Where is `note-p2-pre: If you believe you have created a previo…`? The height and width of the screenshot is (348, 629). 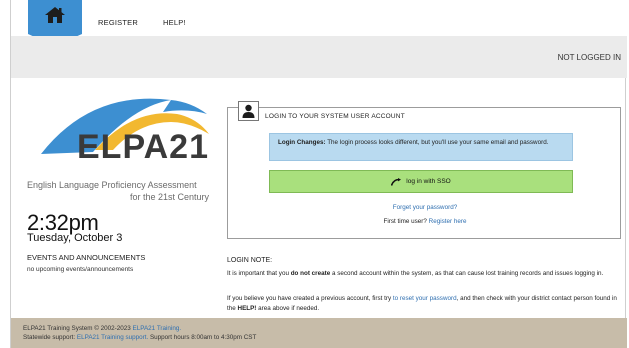 note-p2-pre: If you believe you have created a previo… is located at coordinates (310, 298).